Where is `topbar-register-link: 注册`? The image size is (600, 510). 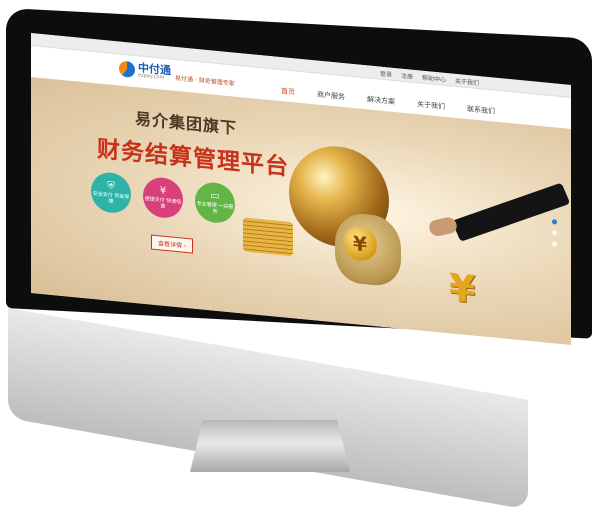
topbar-register-link: 注册 is located at coordinates (407, 75).